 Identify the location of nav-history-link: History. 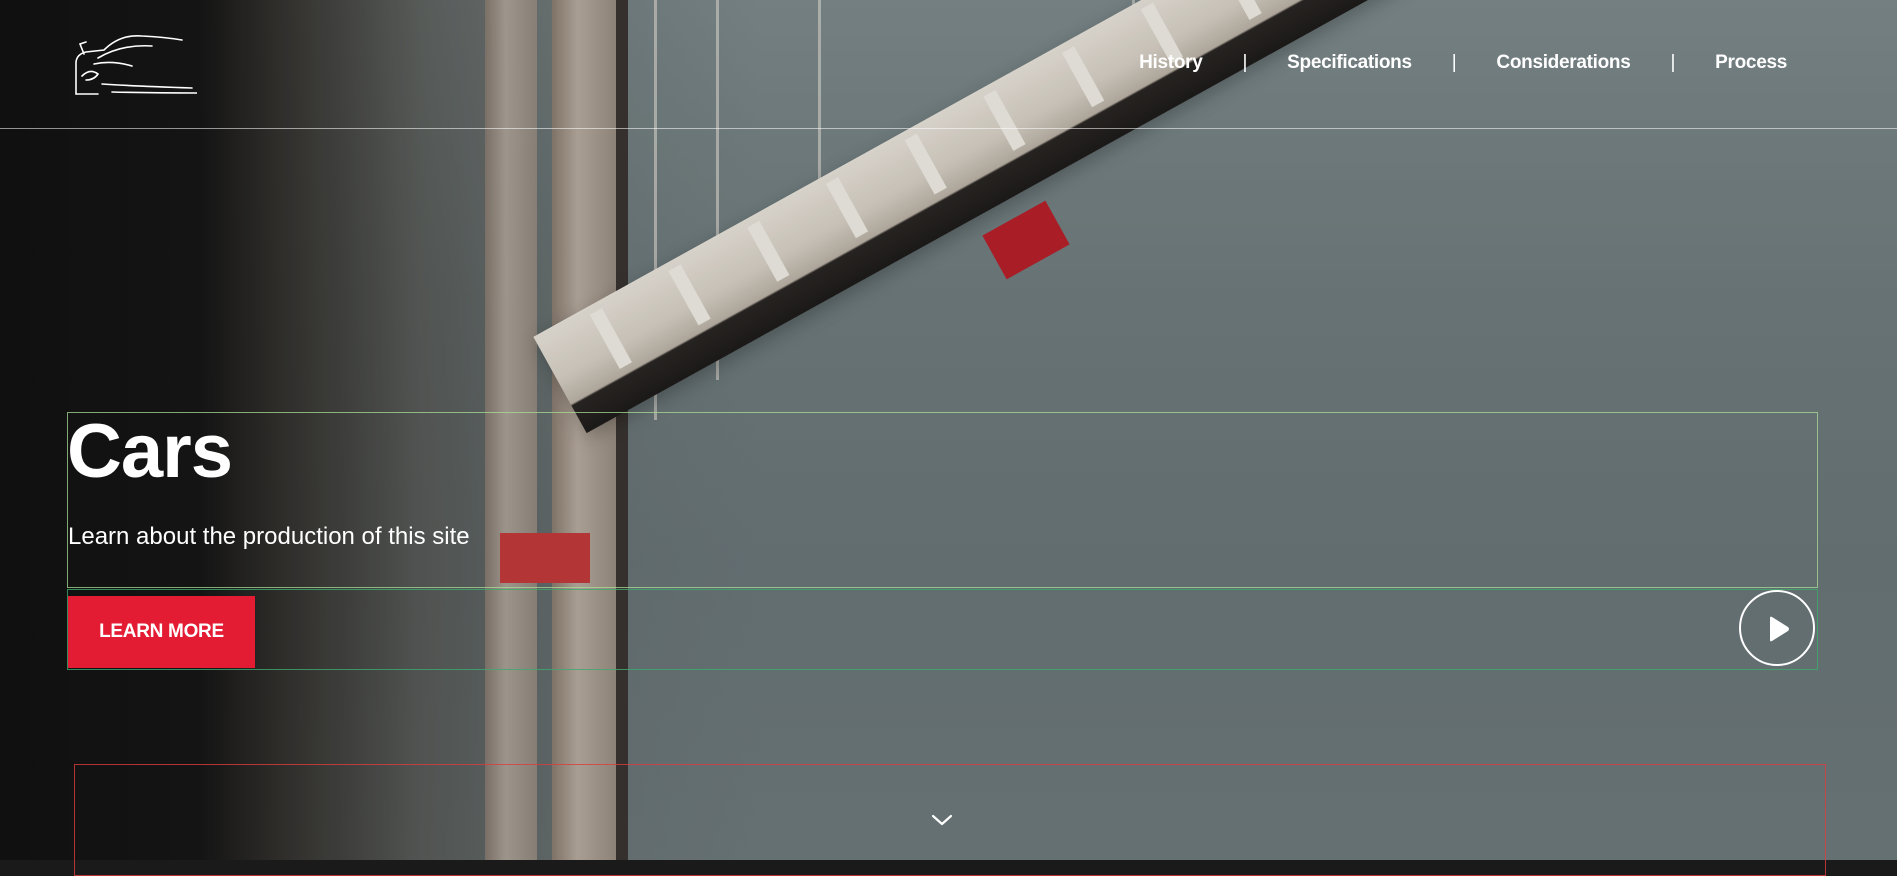
(1171, 63).